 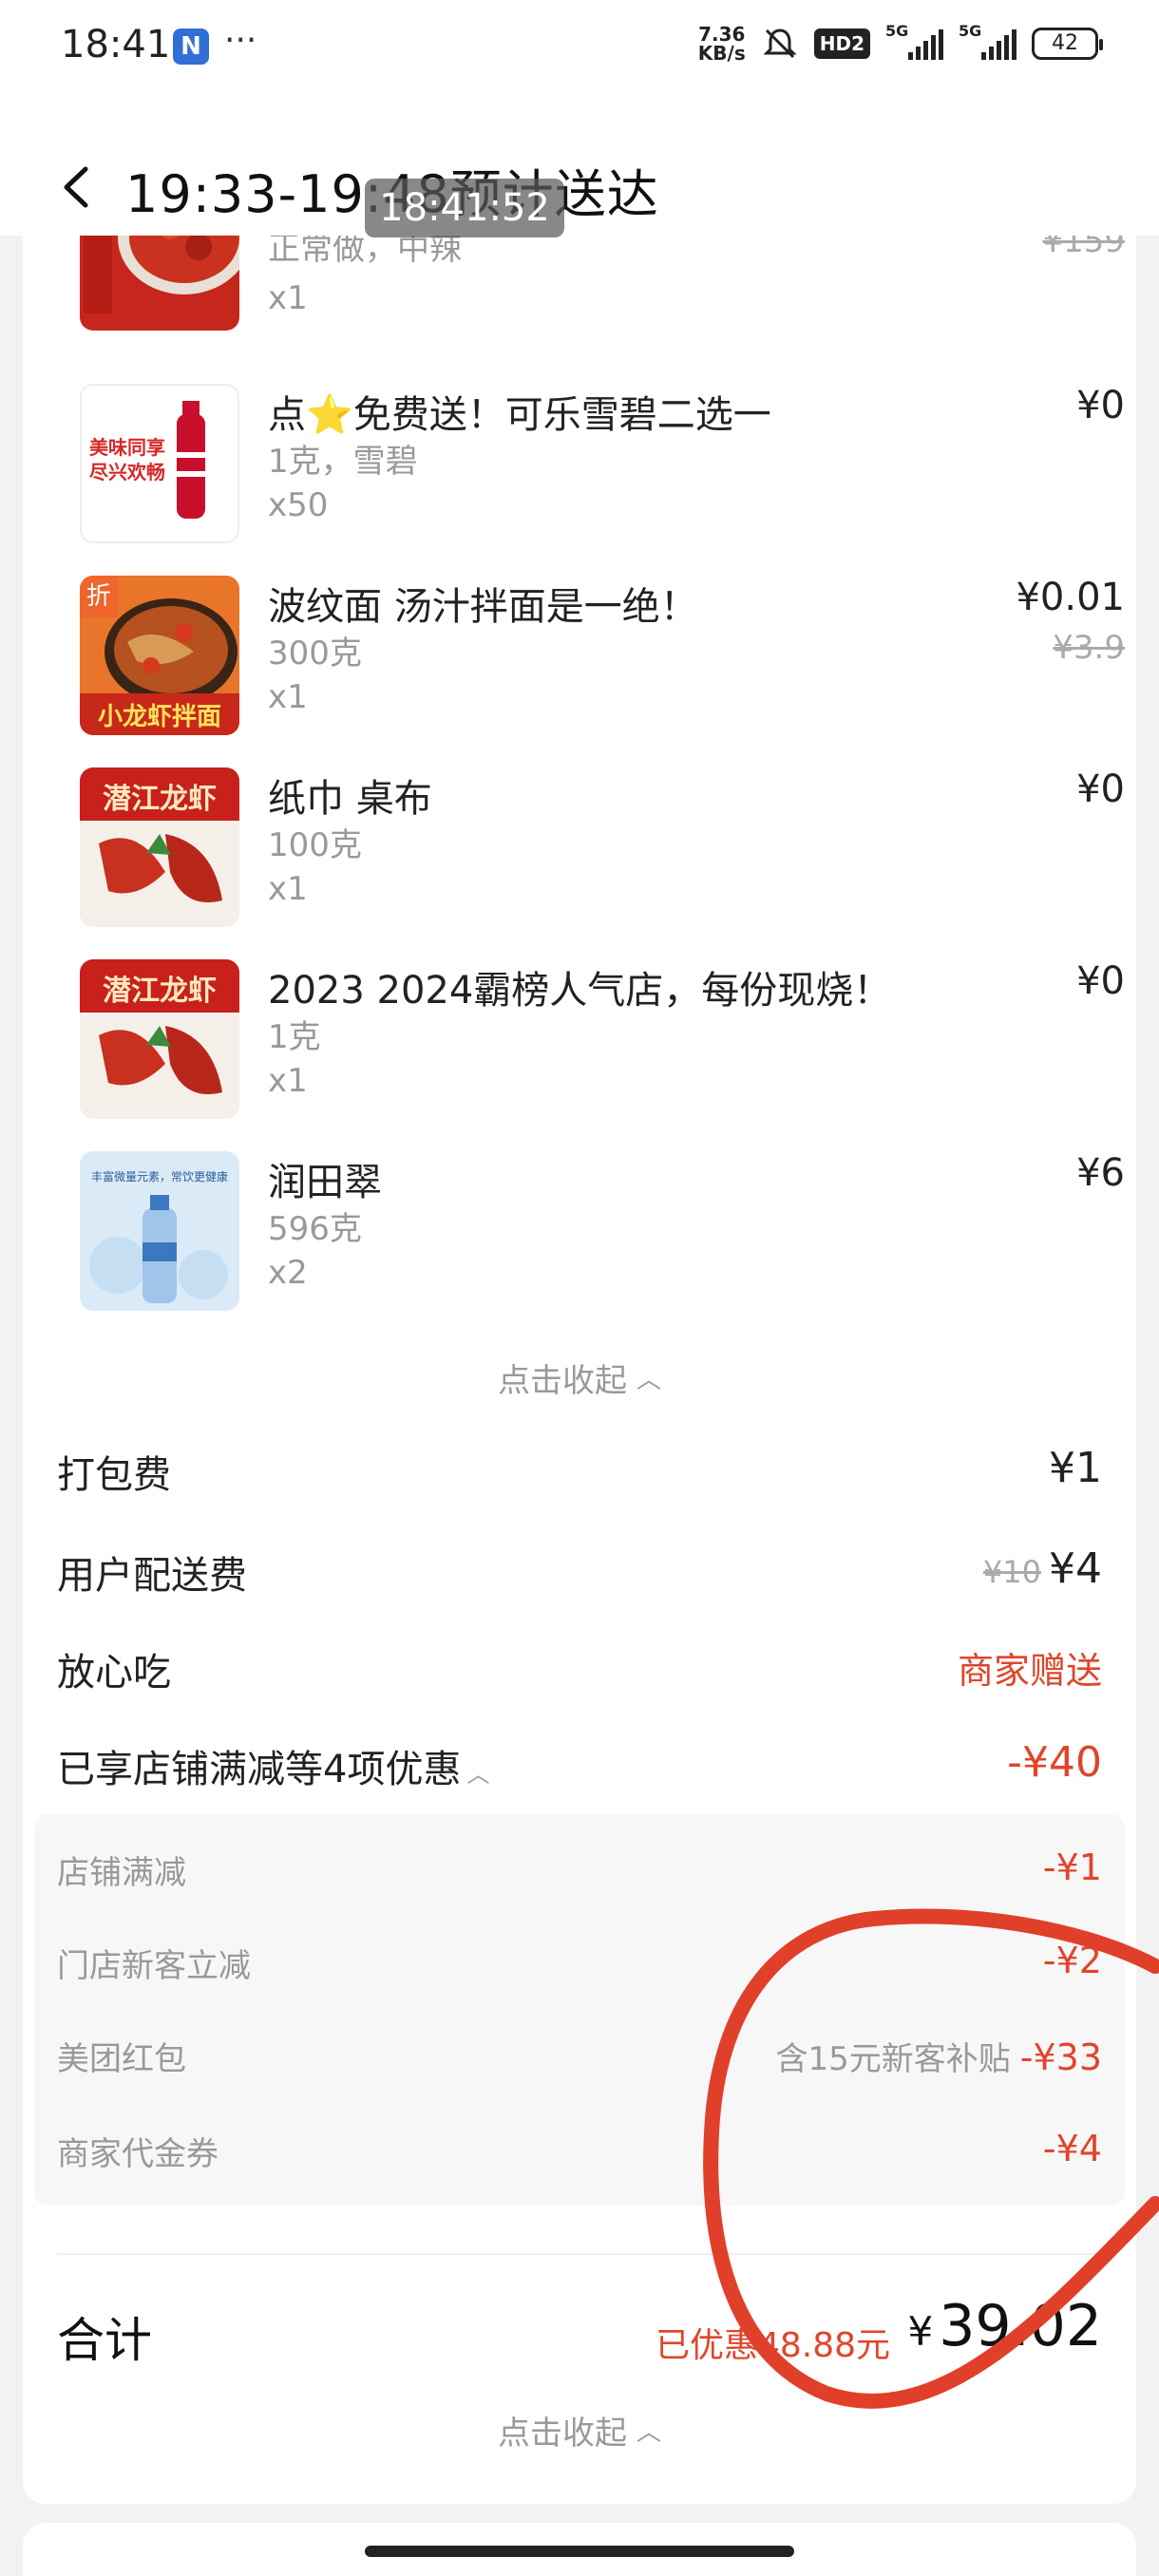 I want to click on back-arrow-icon, so click(x=76, y=187).